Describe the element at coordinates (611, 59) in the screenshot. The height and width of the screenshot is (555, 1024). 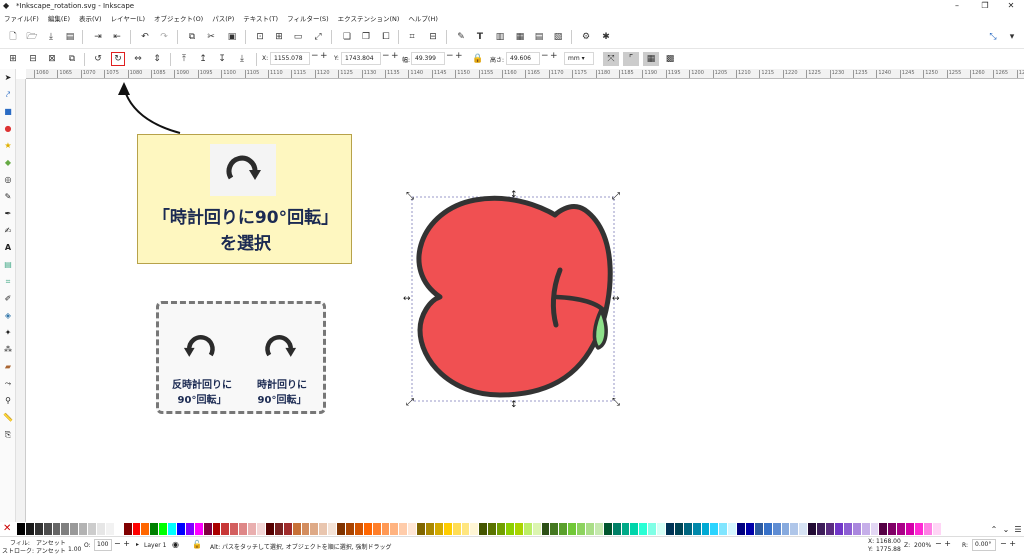
I see `scale-stroke-icon: ⤧` at that location.